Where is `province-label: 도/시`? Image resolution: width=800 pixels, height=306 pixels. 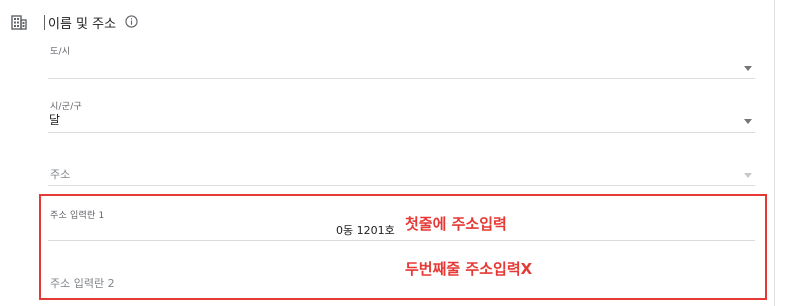 province-label: 도/시 is located at coordinates (60, 52).